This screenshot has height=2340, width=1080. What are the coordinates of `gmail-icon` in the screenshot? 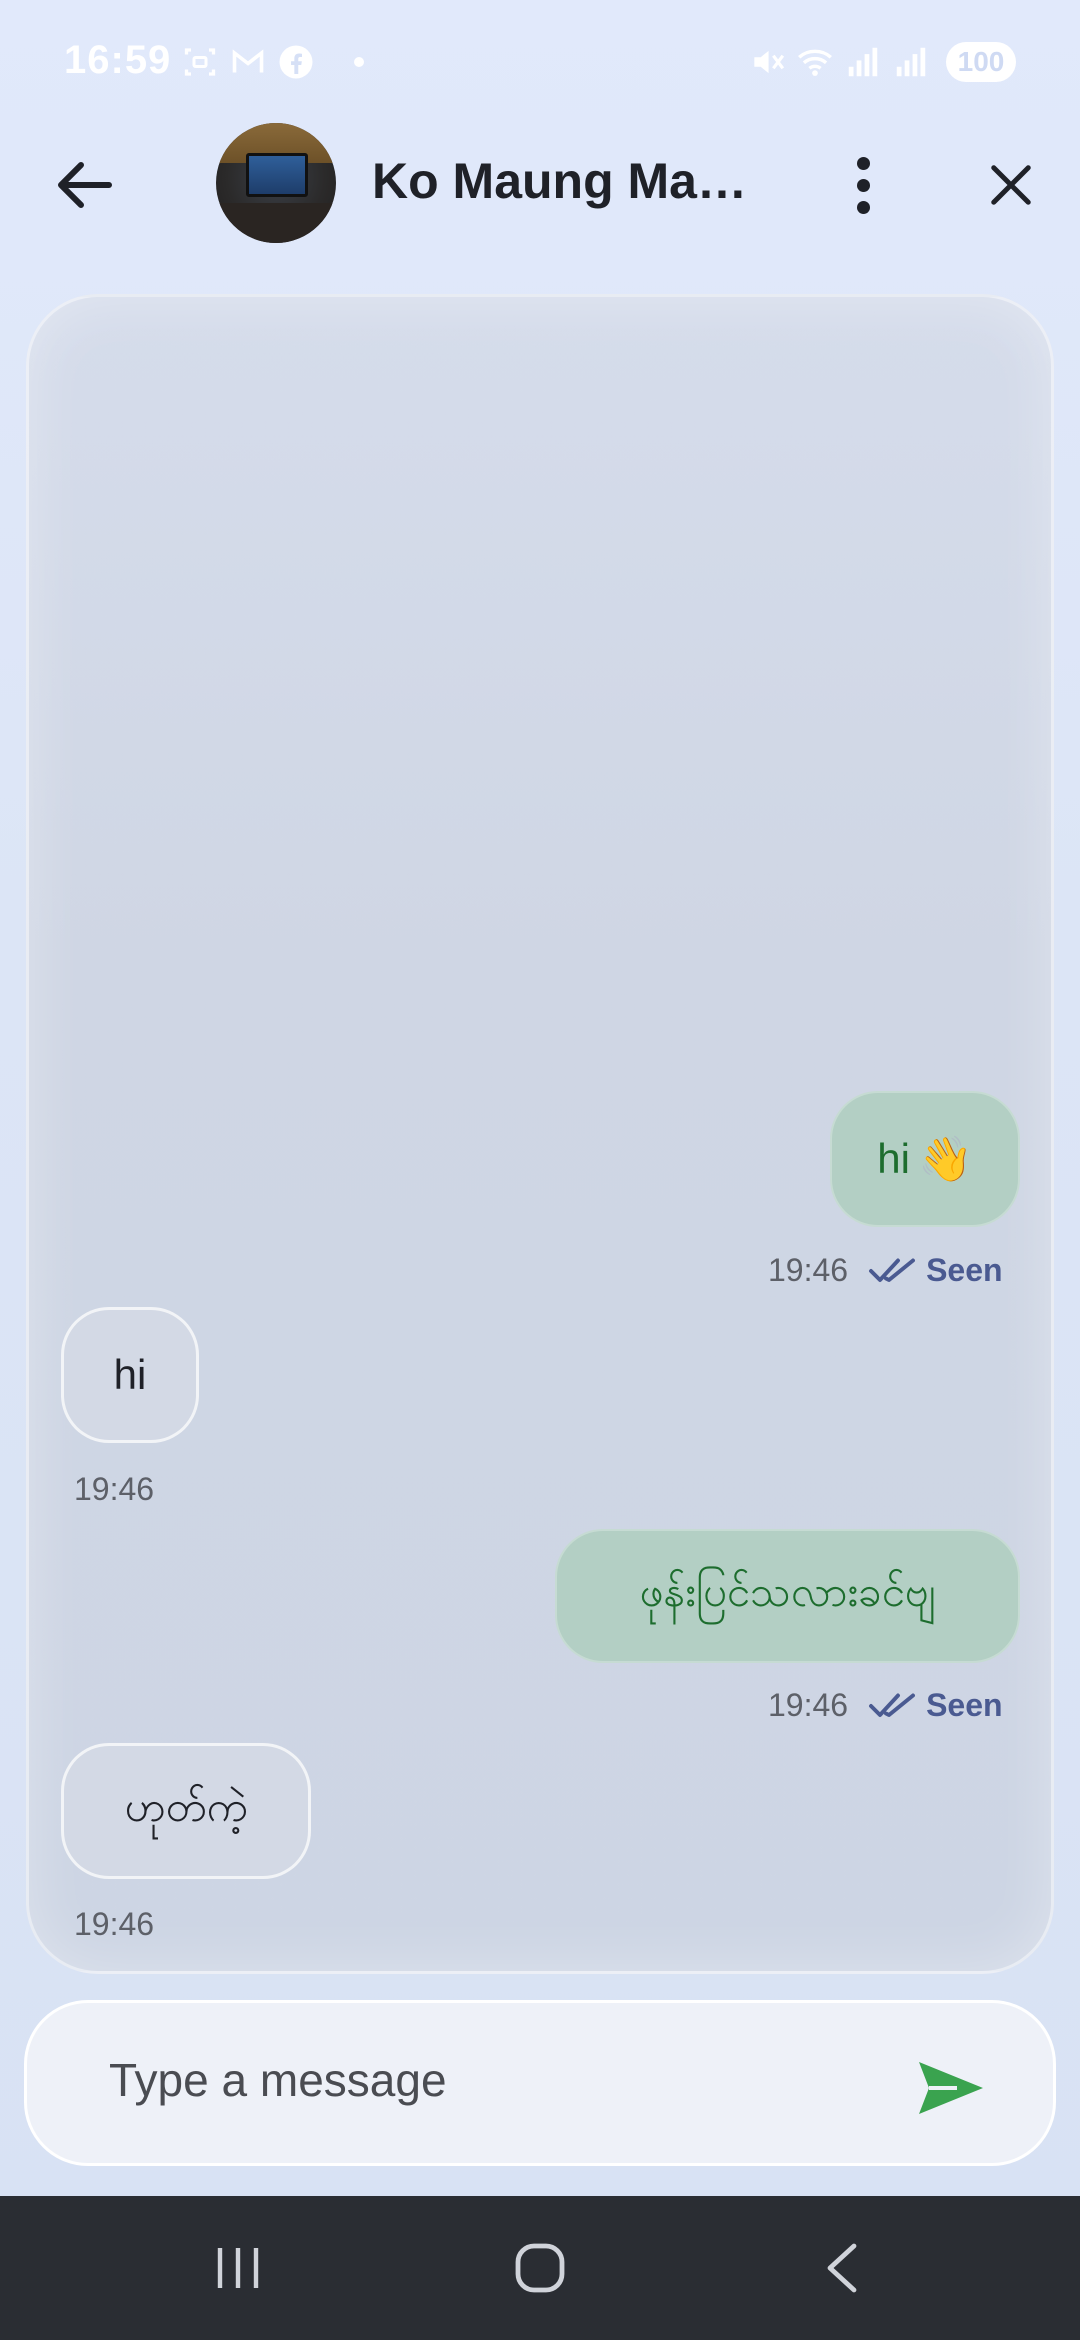 It's located at (248, 61).